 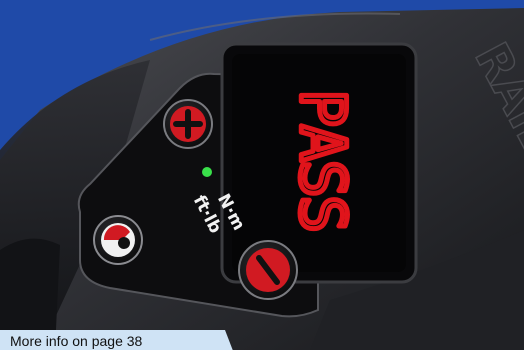 What do you see at coordinates (118, 240) in the screenshot?
I see `mode-button` at bounding box center [118, 240].